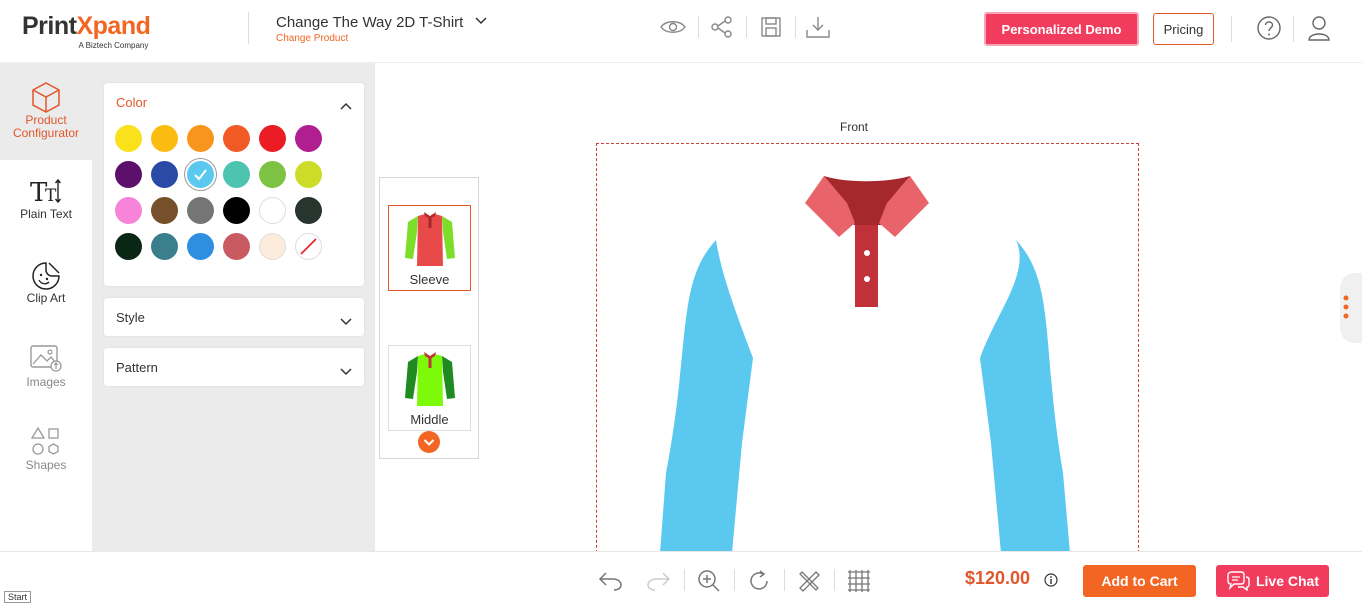  I want to click on undo-icon, so click(610, 581).